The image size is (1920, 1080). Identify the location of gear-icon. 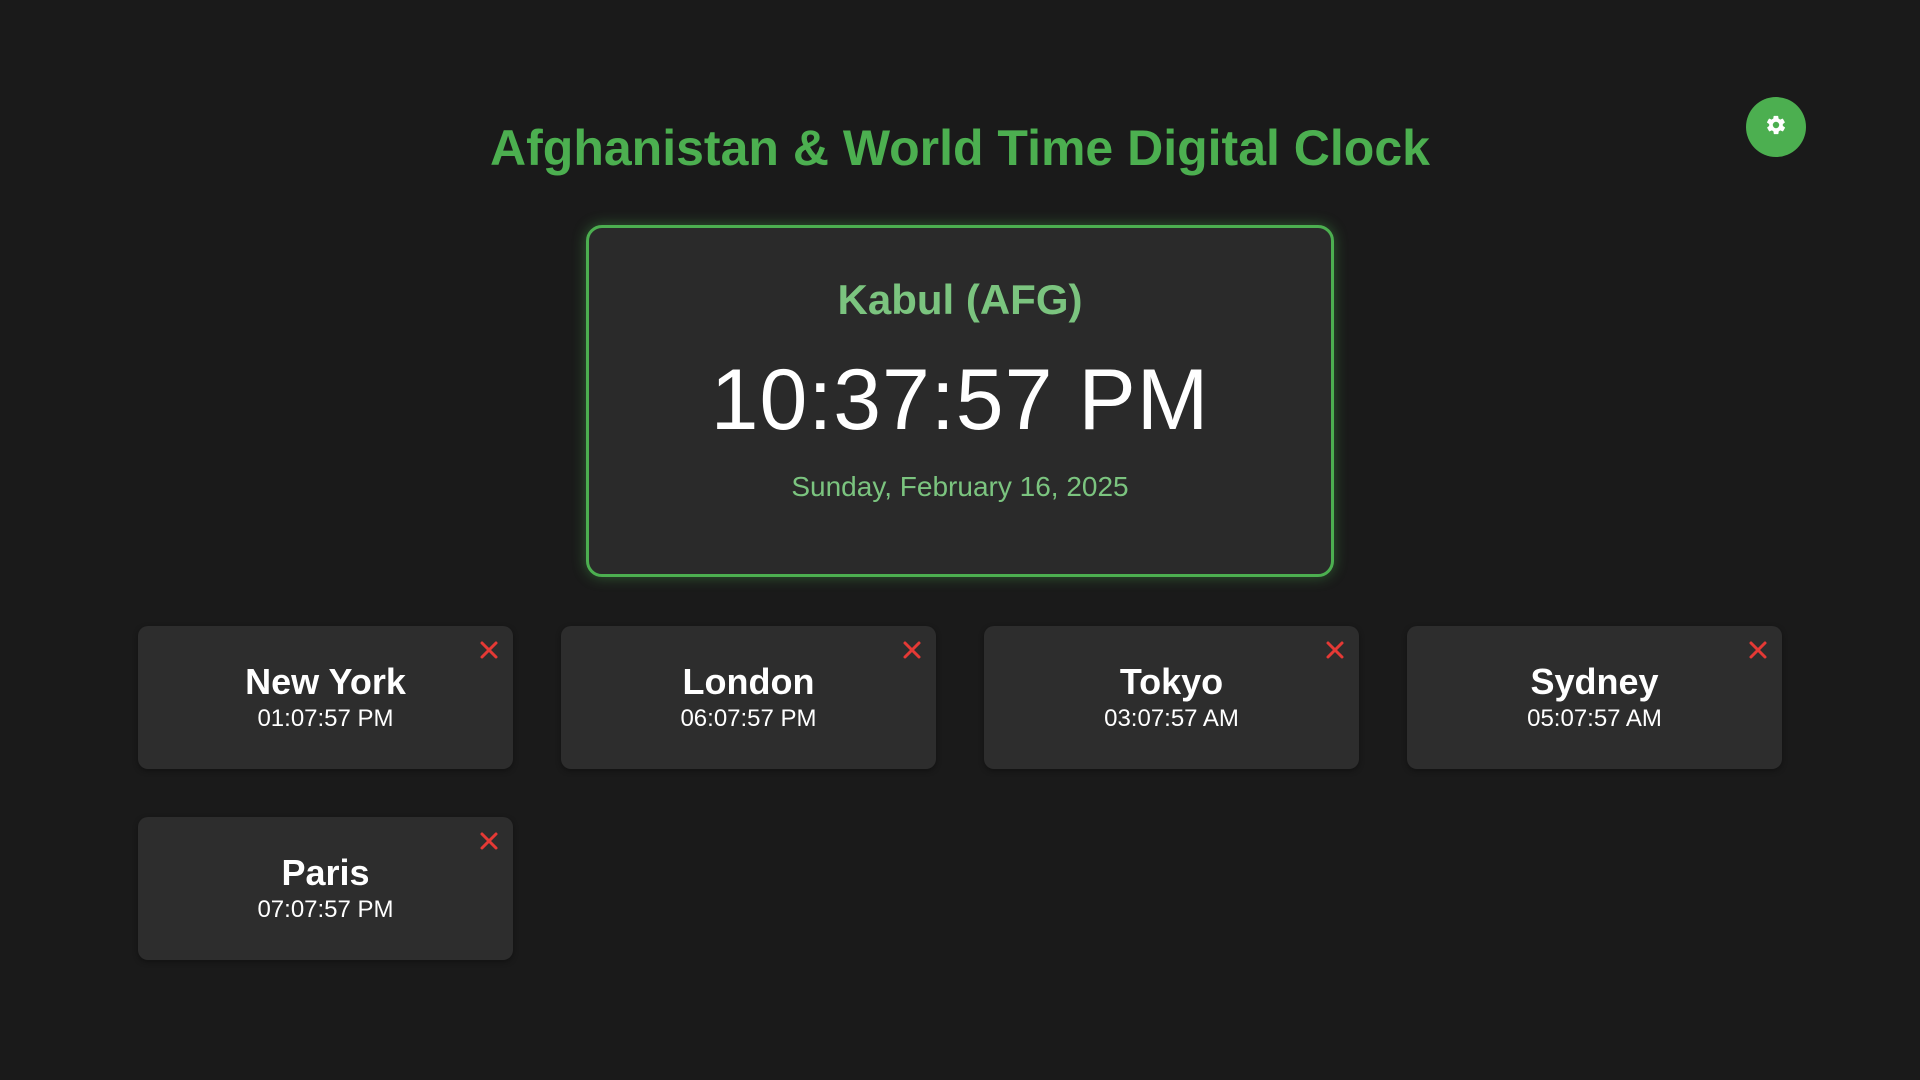
(1776, 127).